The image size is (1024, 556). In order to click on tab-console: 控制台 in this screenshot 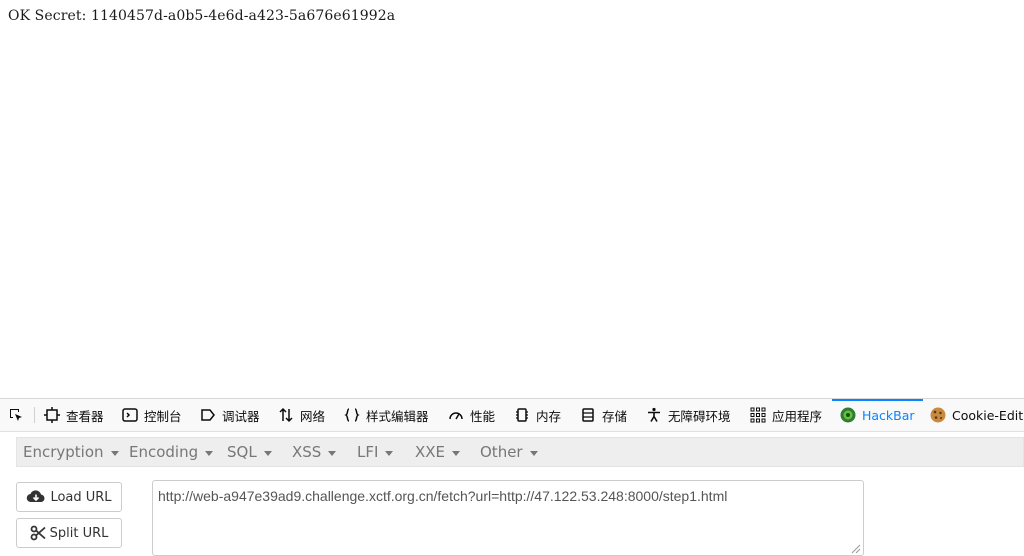, I will do `click(152, 415)`.